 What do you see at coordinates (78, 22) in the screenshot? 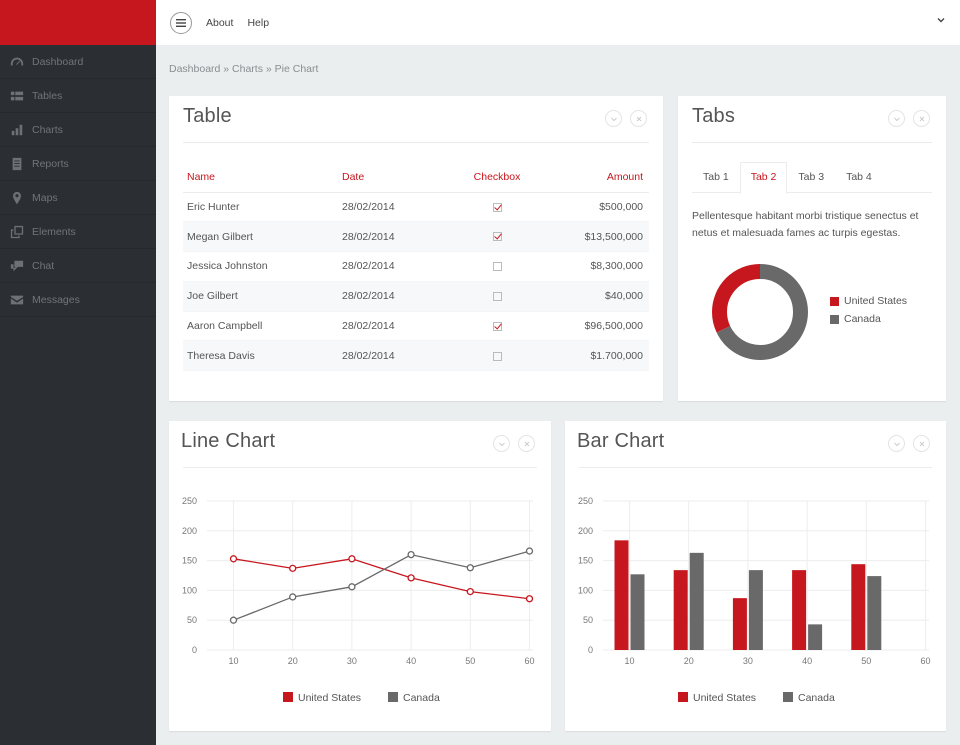
I see `logo-bar` at bounding box center [78, 22].